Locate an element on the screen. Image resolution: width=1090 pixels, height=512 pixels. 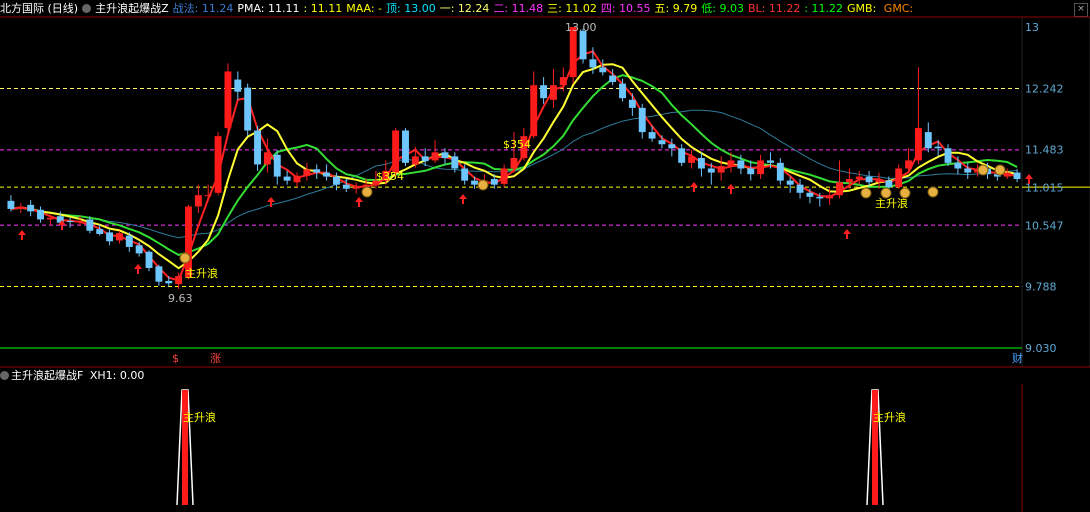
chart-annotation: 涨 is located at coordinates (215, 358).